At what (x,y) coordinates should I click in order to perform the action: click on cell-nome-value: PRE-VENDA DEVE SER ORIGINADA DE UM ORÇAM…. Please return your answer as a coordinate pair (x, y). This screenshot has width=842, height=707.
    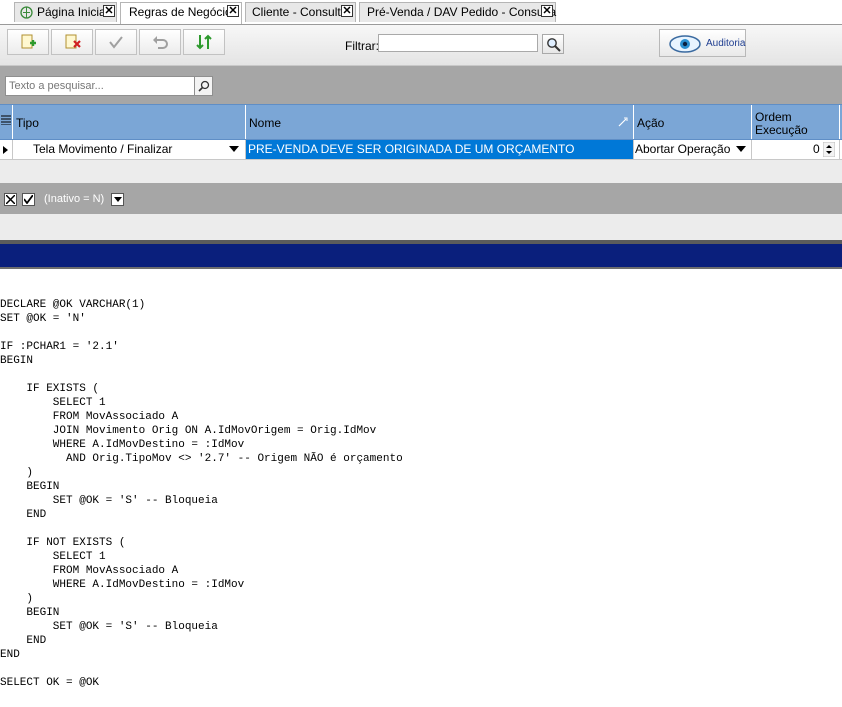
    Looking at the image, I should click on (411, 149).